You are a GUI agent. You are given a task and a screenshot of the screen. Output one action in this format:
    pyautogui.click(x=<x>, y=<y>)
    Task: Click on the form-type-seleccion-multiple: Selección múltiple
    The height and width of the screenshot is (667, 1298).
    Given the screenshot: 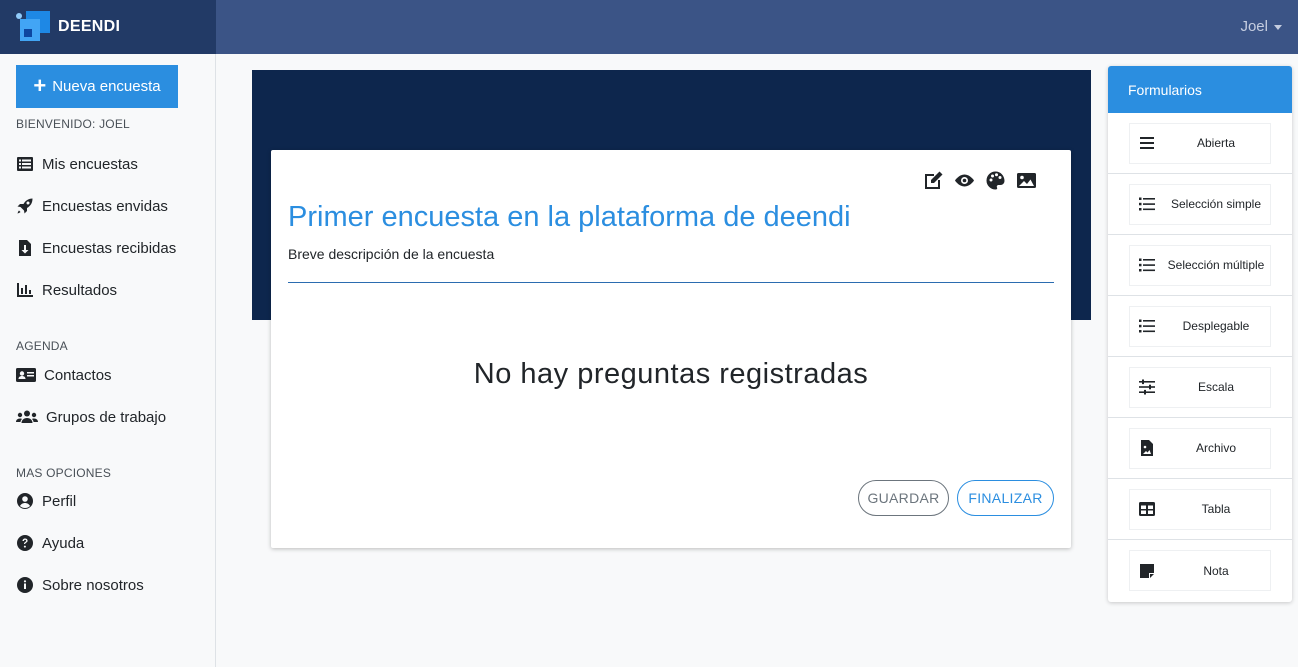 What is the action you would take?
    pyautogui.click(x=1200, y=265)
    